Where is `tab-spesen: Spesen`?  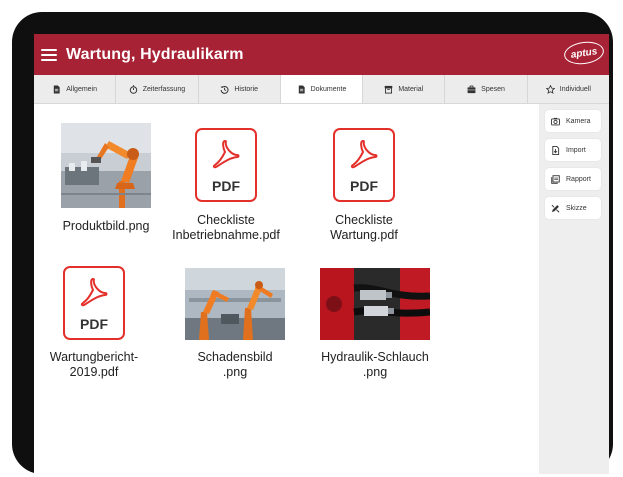 tab-spesen: Spesen is located at coordinates (486, 89).